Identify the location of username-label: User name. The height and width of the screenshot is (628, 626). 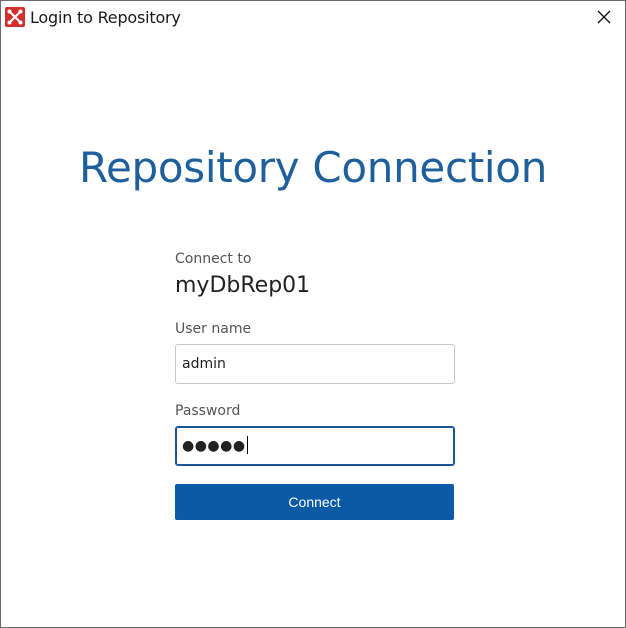
(213, 329).